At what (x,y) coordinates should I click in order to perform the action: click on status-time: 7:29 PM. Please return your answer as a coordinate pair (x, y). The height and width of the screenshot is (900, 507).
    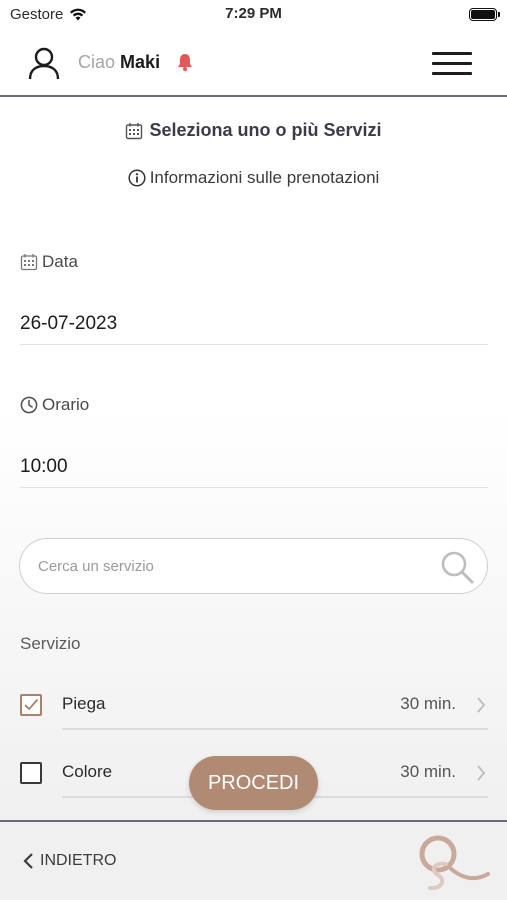
    Looking at the image, I should click on (253, 13).